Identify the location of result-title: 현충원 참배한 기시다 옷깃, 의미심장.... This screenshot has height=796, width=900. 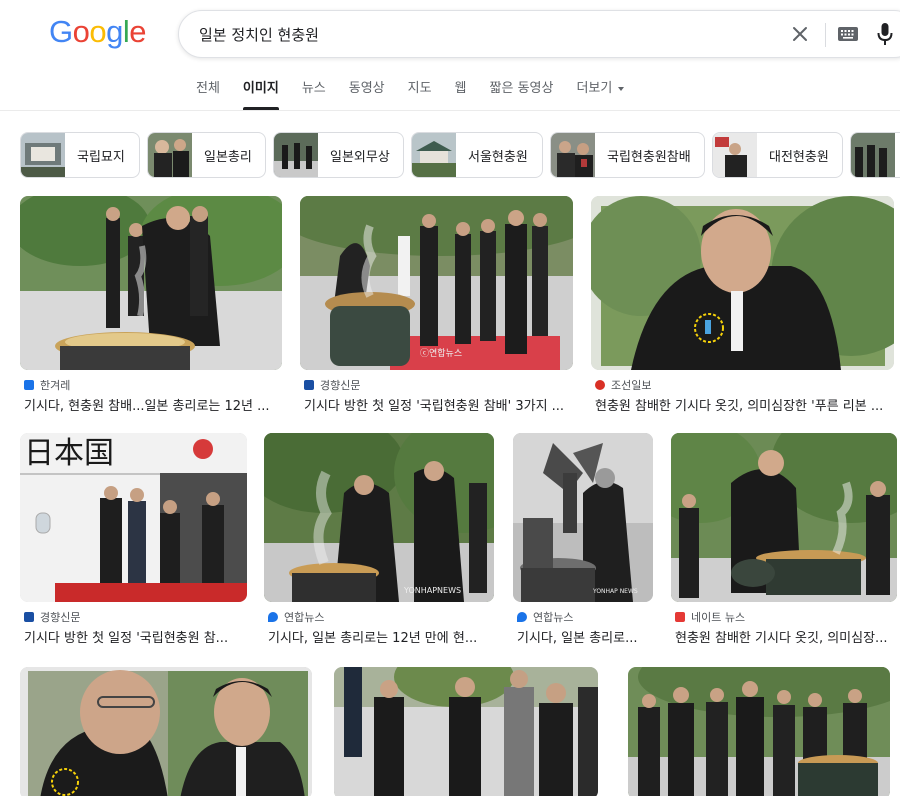
(786, 636).